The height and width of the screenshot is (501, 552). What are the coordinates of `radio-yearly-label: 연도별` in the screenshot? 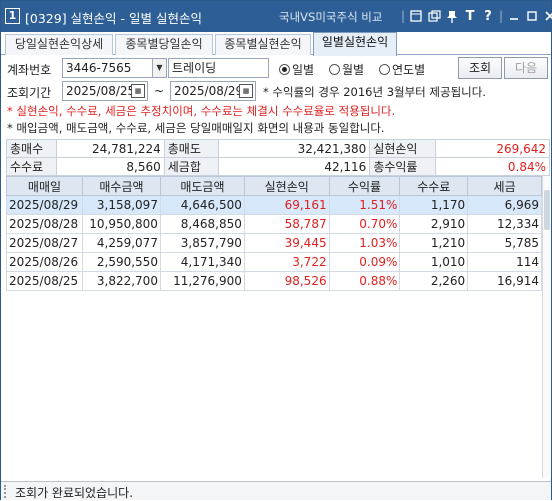 It's located at (409, 70).